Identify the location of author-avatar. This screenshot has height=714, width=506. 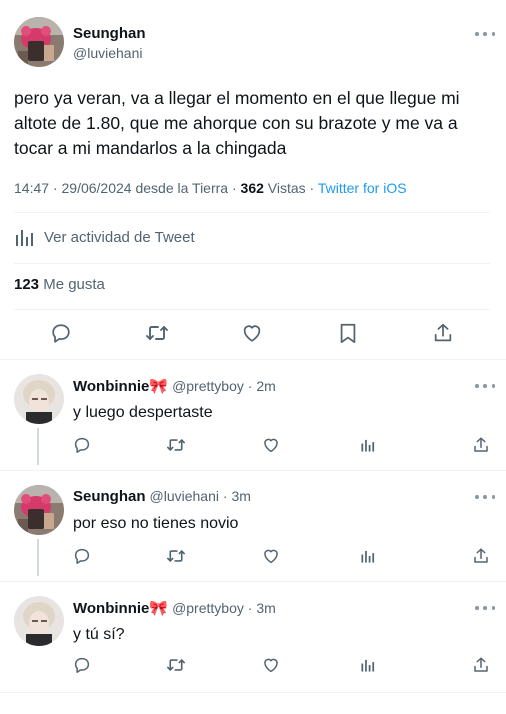
(39, 42).